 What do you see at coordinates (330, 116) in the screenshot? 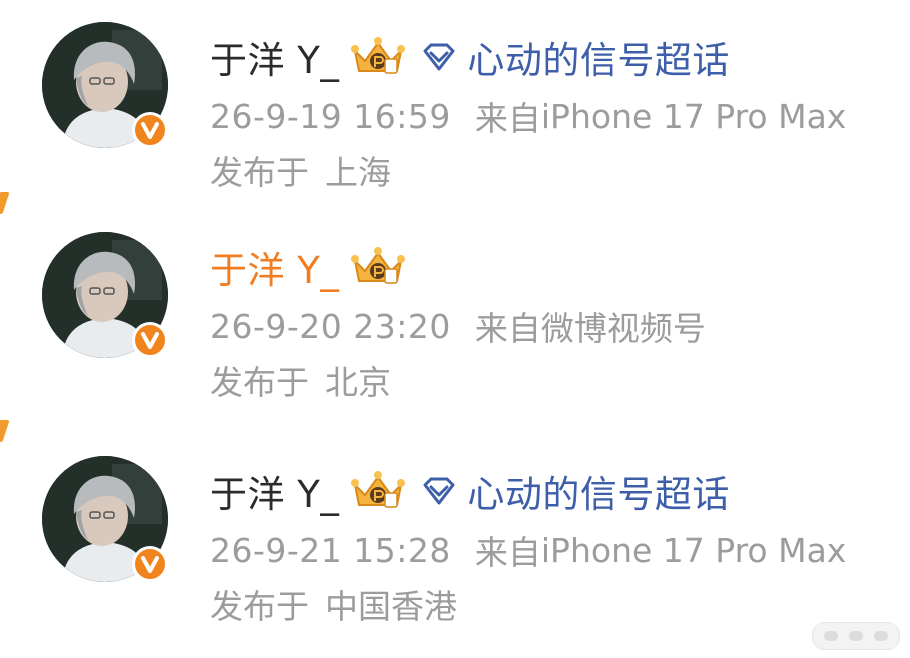
I see `post-time: 26-9-19 16:59` at bounding box center [330, 116].